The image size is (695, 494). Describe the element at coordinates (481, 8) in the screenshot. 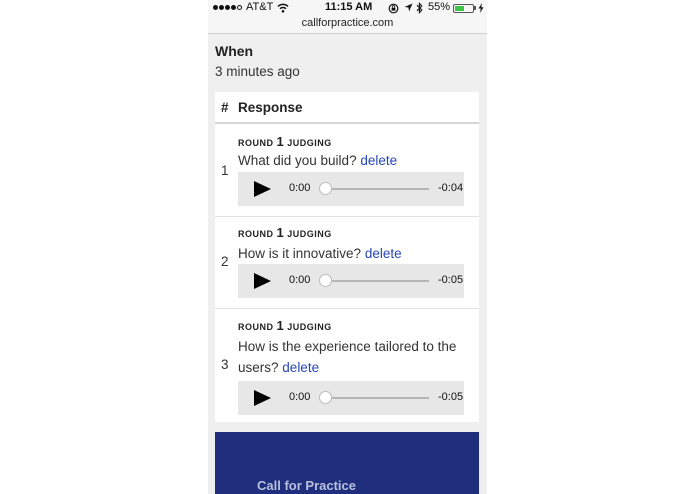

I see `charging-bolt-icon` at that location.